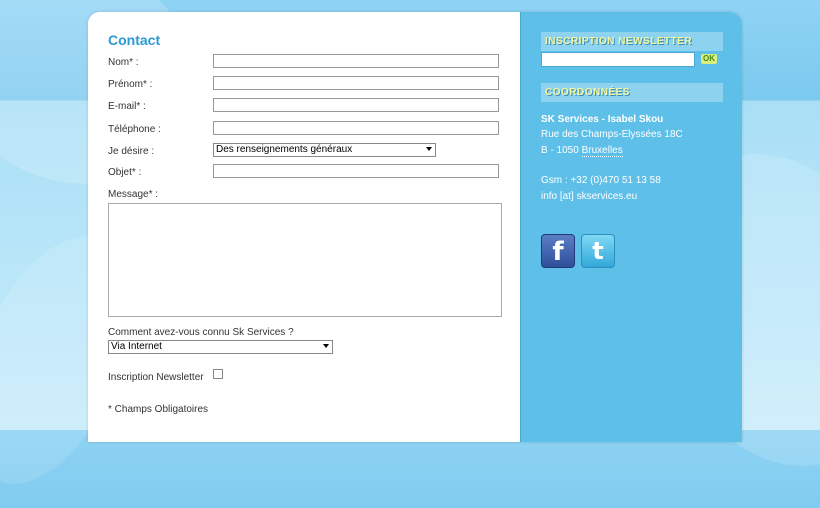 The height and width of the screenshot is (508, 820). What do you see at coordinates (125, 172) in the screenshot?
I see `objet-label: Objet* :` at bounding box center [125, 172].